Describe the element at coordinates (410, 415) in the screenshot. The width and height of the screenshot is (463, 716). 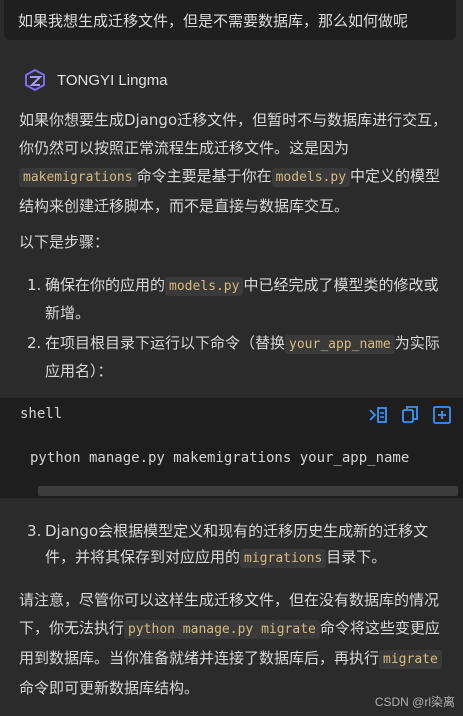
I see `copy-icon` at that location.